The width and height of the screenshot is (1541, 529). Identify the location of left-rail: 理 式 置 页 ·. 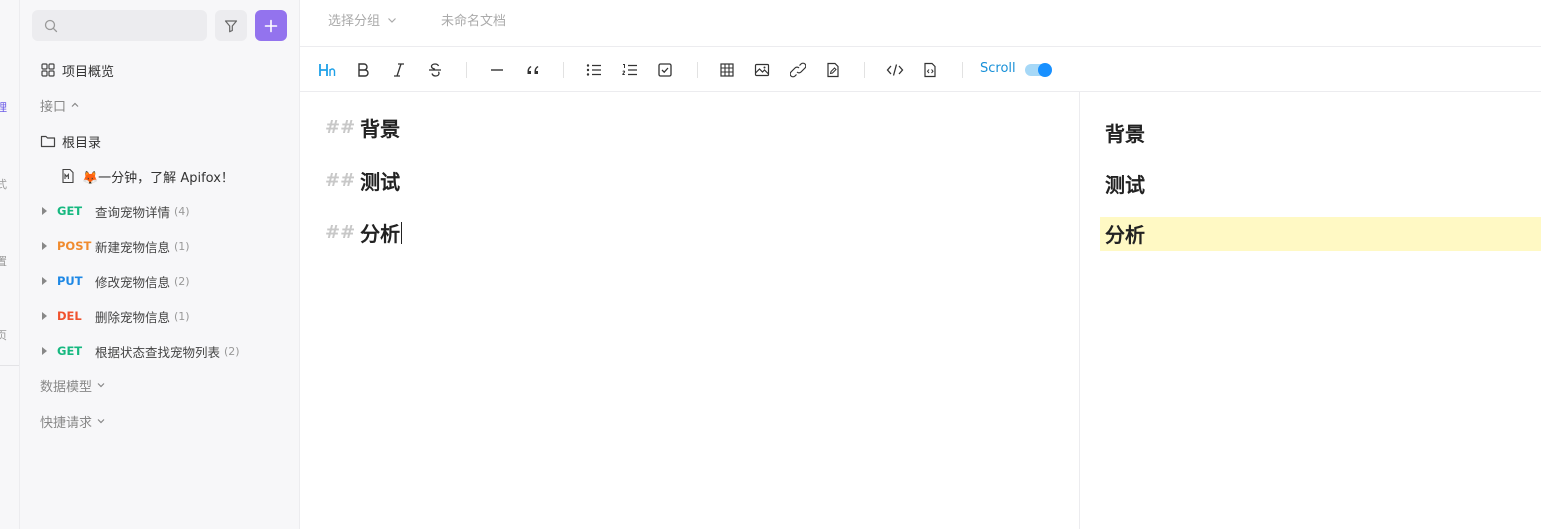
(10, 264).